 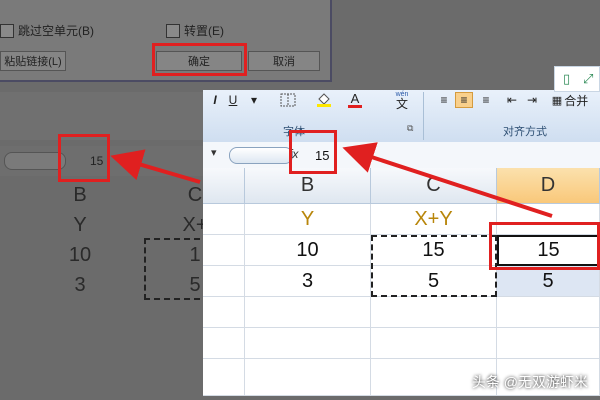 What do you see at coordinates (529, 382) in the screenshot?
I see `watermark: 头条 @无双游虾米` at bounding box center [529, 382].